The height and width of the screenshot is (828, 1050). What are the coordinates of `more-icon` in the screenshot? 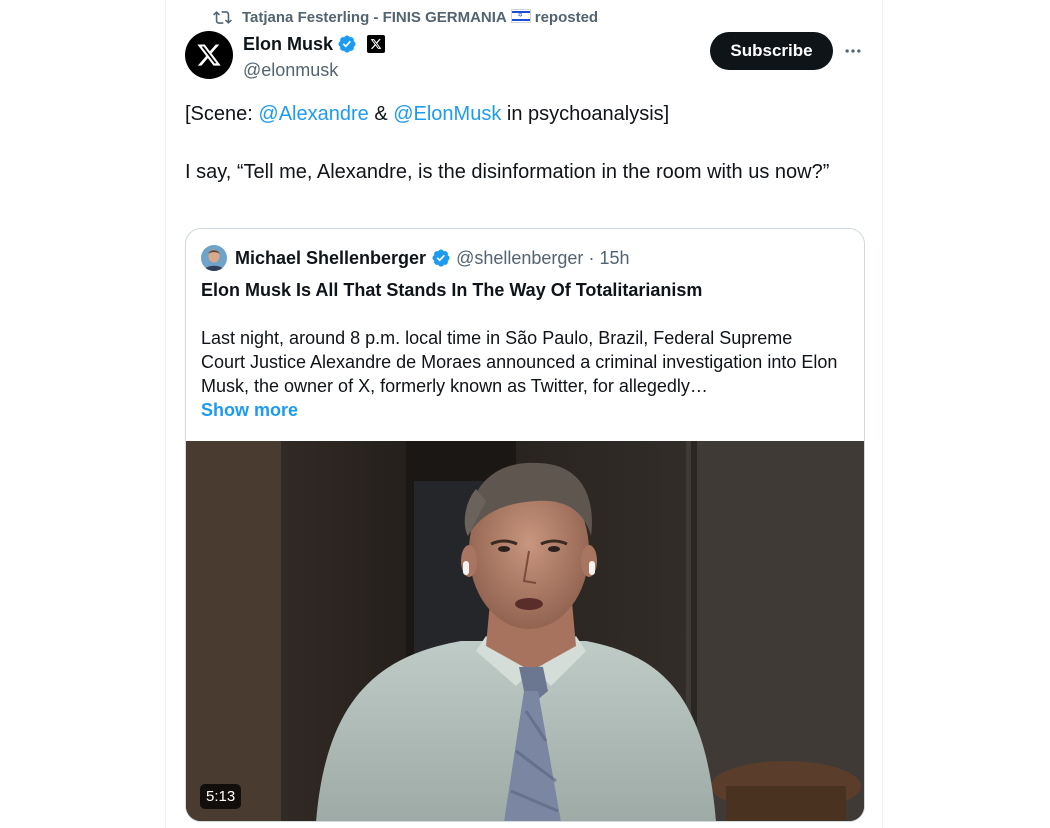 It's located at (853, 51).